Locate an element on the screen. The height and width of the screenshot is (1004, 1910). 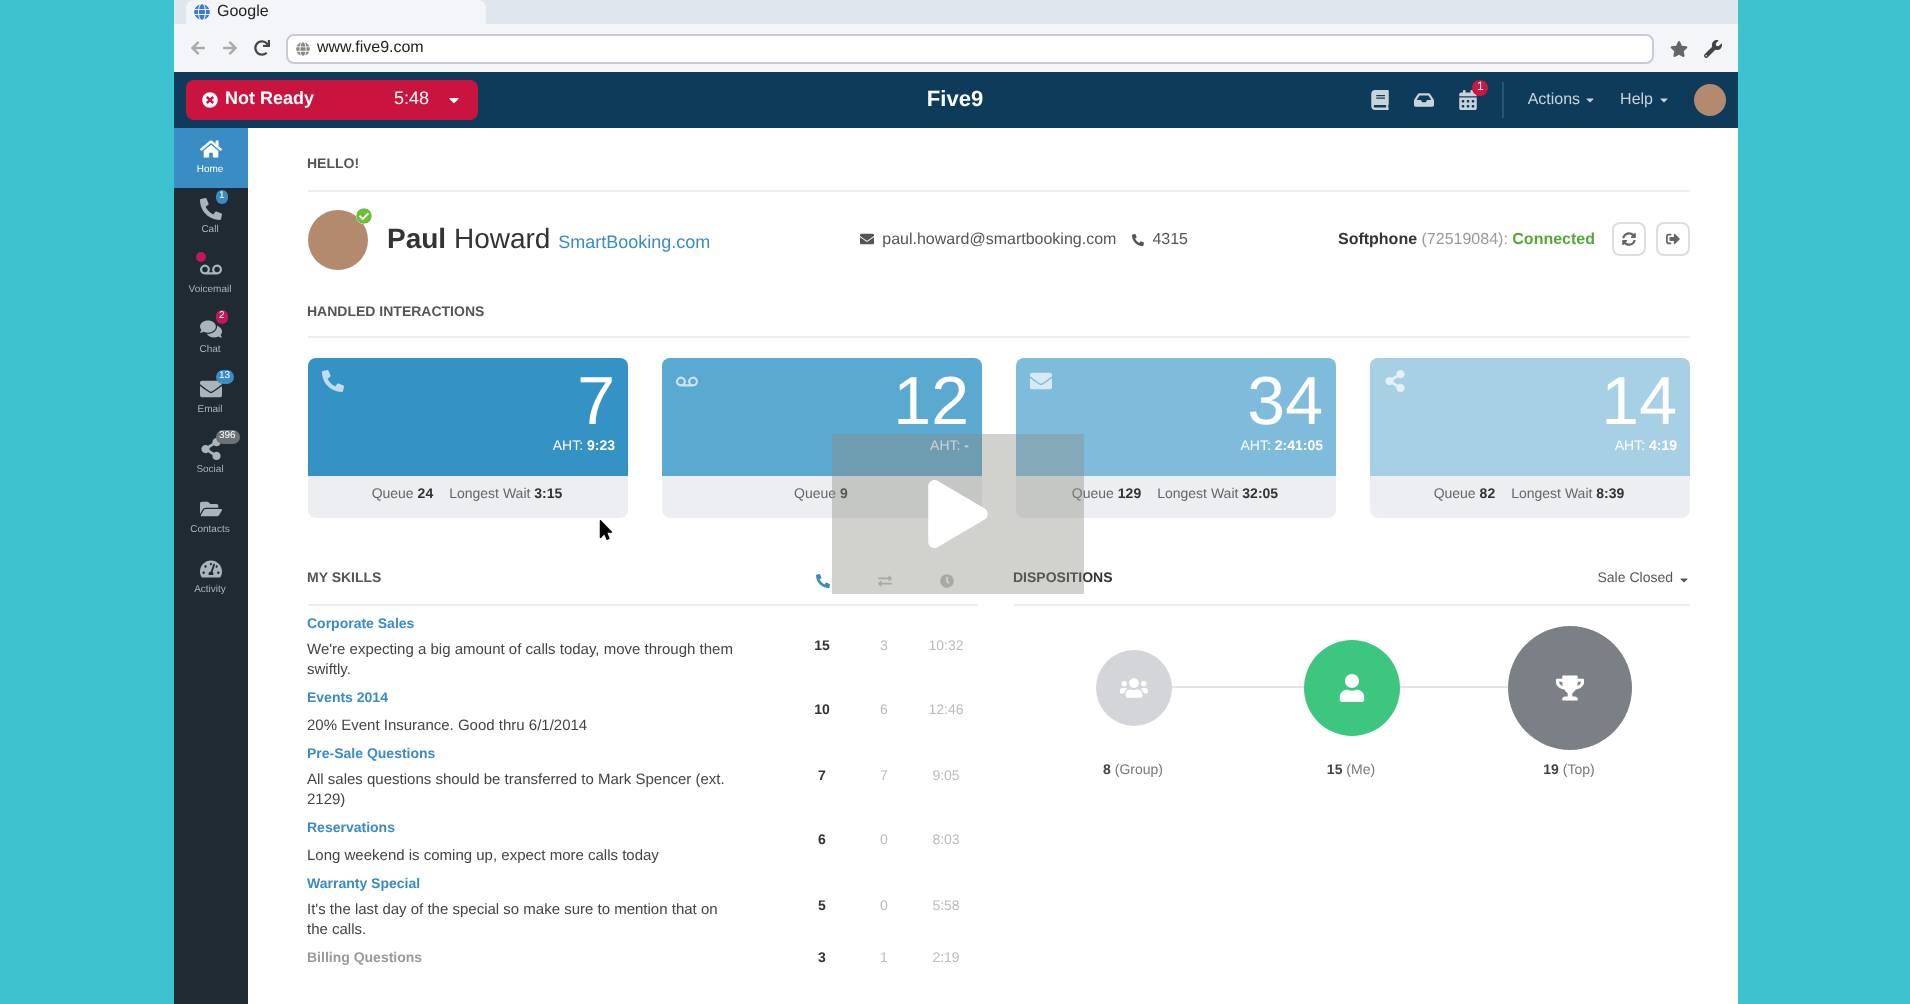
user-name: Paul Howard SmartBooking.com is located at coordinates (549, 239).